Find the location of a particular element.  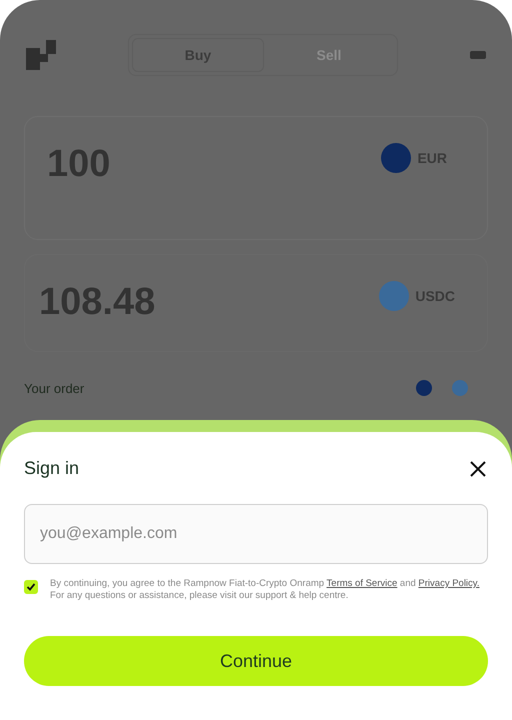

continue-button: Continue is located at coordinates (256, 661).